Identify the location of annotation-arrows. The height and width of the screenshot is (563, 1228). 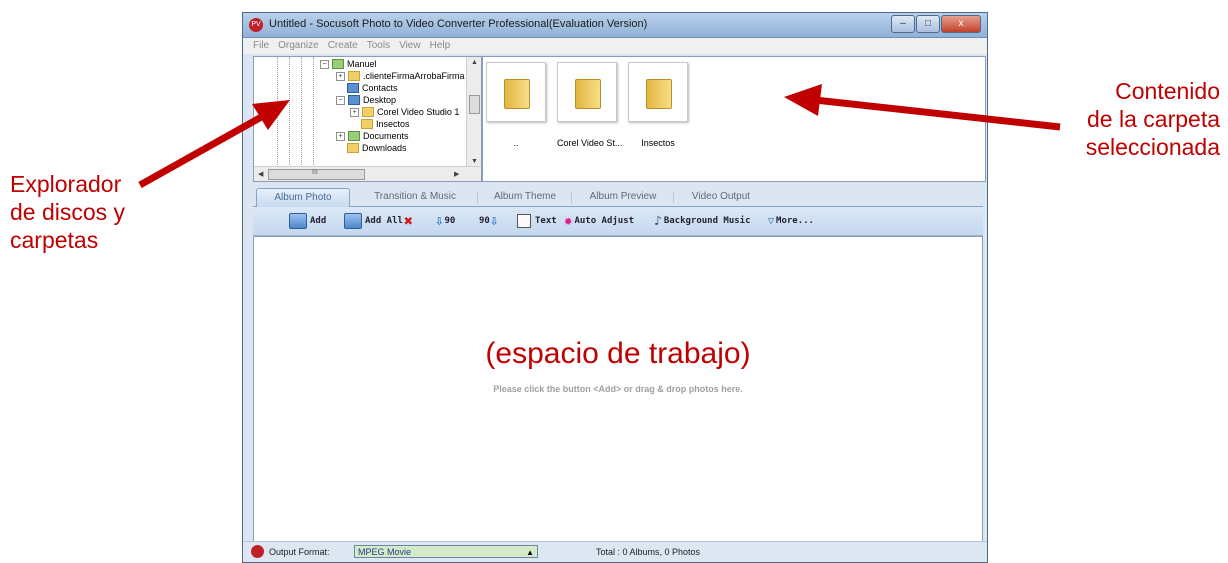
(599, 136).